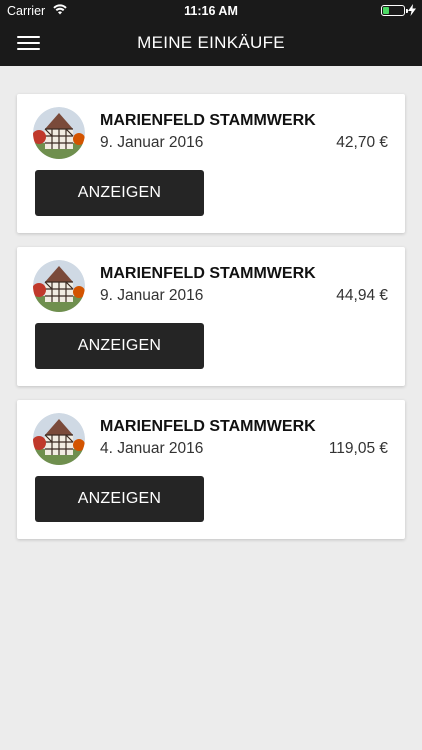 This screenshot has width=422, height=750. I want to click on status-bar: Carrier 11:16 AM, so click(211, 11).